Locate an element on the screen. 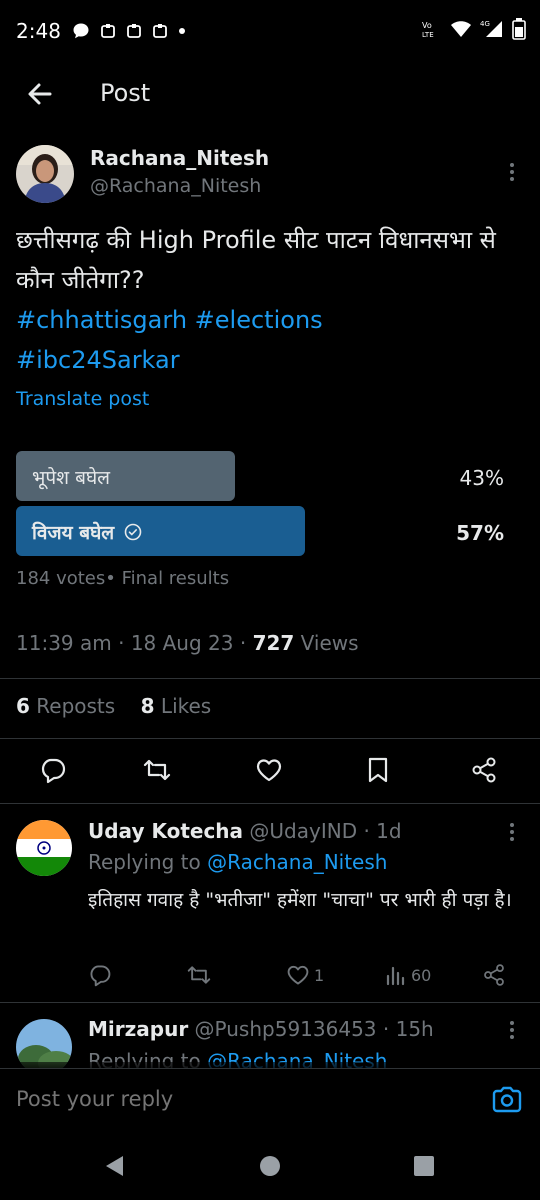 Image resolution: width=540 pixels, height=1200 pixels. translate-post-link: Translate post is located at coordinates (82, 399).